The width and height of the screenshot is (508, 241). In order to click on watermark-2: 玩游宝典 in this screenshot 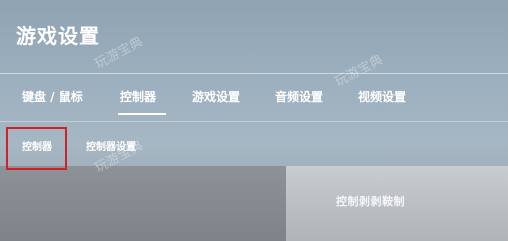, I will do `click(359, 71)`.